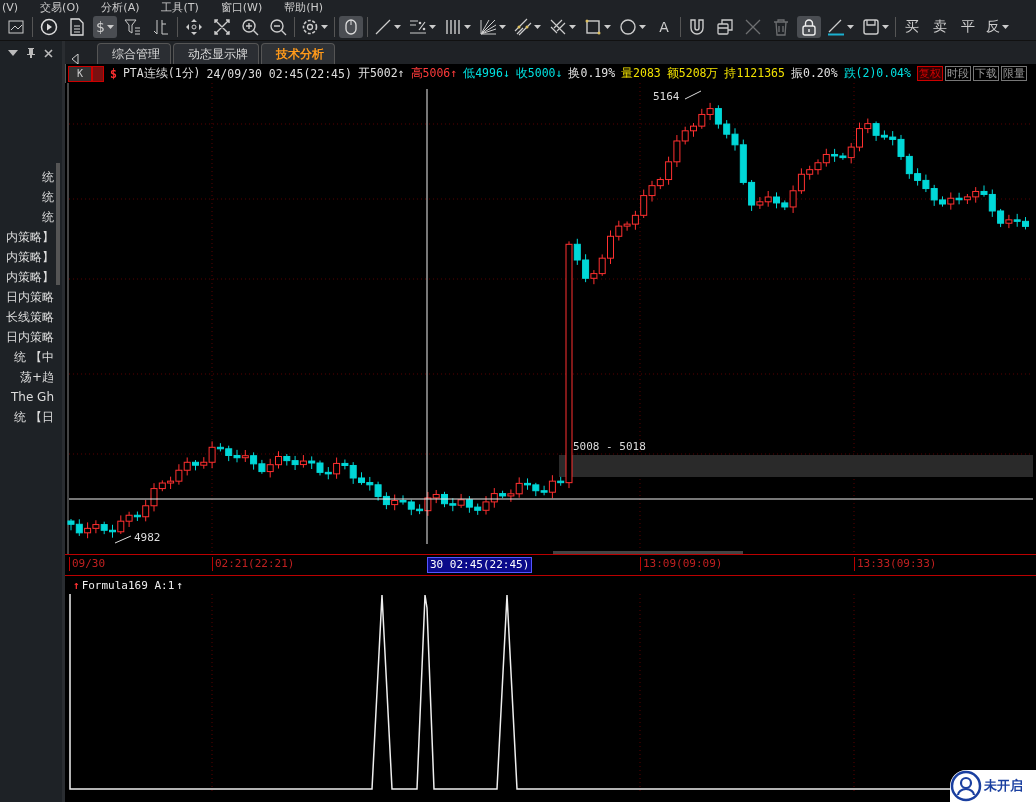 The width and height of the screenshot is (1036, 802). Describe the element at coordinates (664, 27) in the screenshot. I see `tool-button: A` at that location.